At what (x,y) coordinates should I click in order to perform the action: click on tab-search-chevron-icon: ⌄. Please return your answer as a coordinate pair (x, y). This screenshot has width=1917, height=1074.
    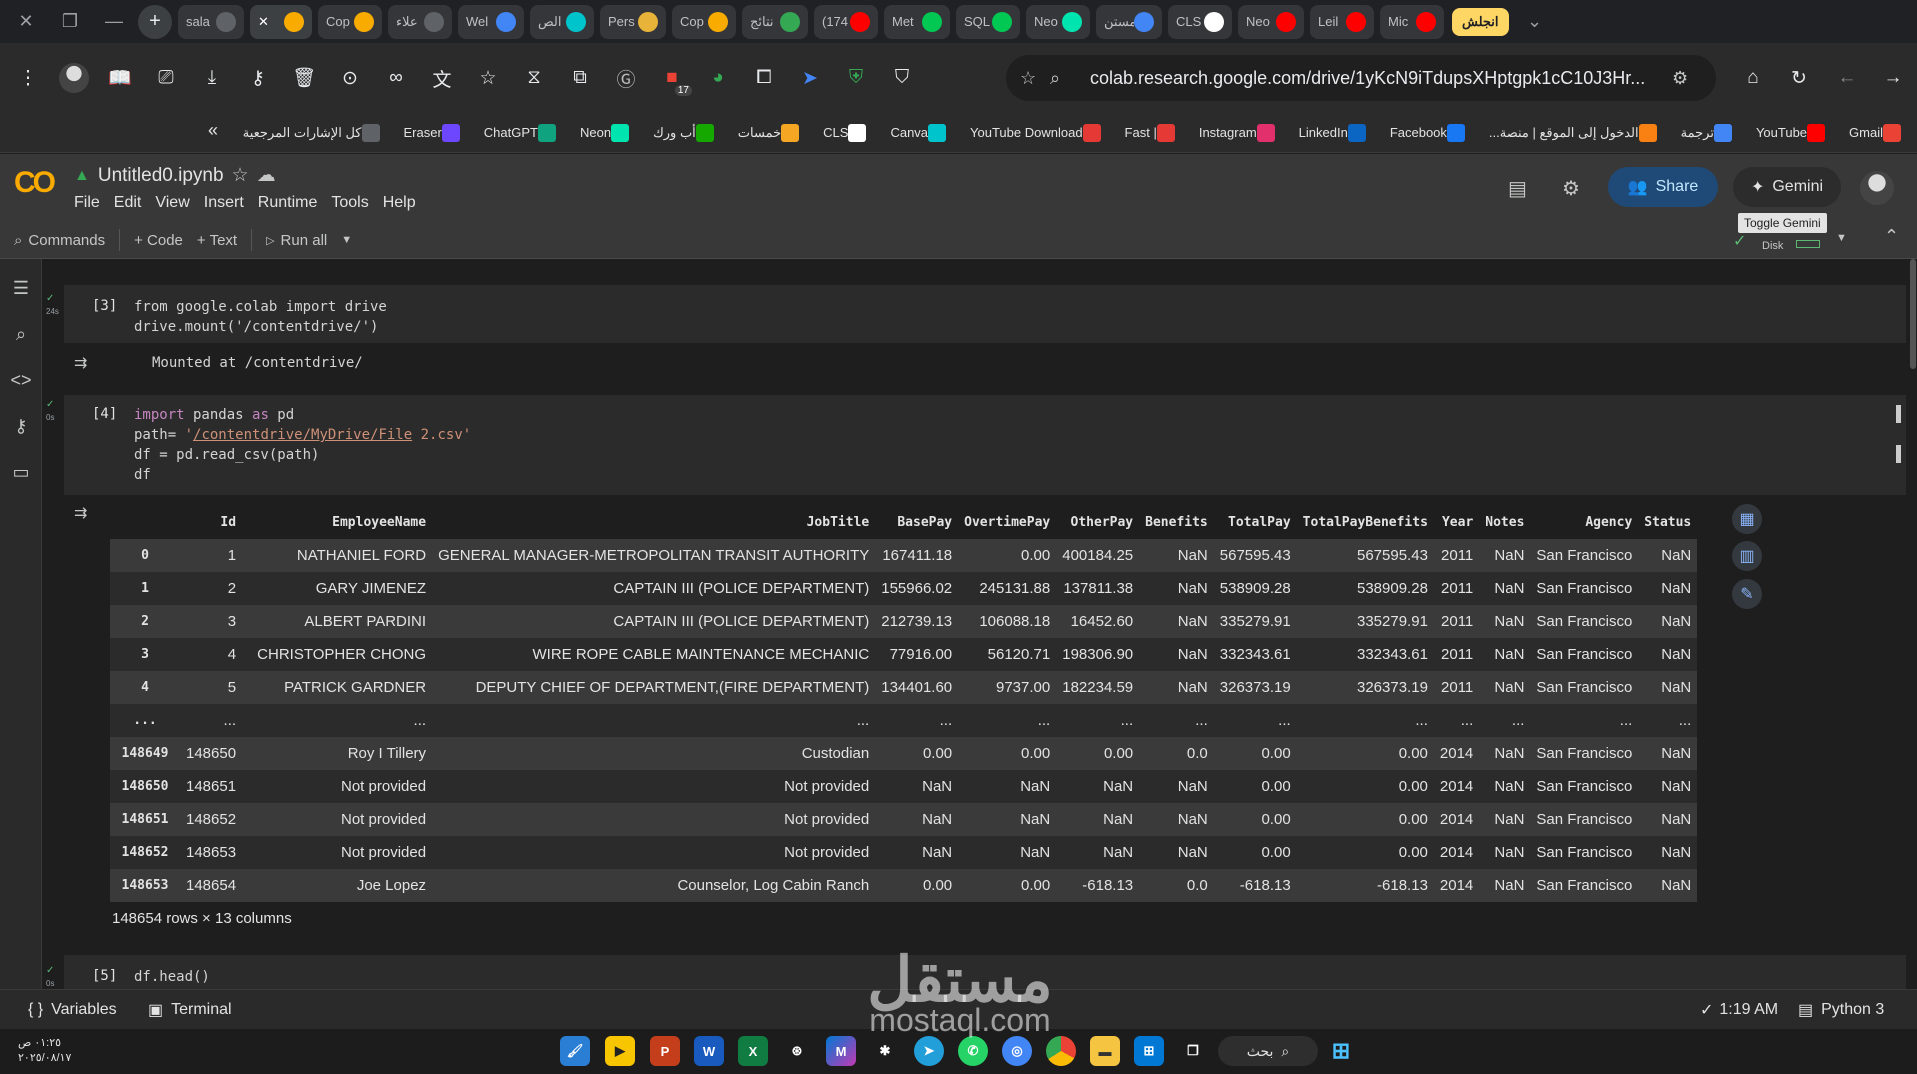
    Looking at the image, I should click on (1535, 22).